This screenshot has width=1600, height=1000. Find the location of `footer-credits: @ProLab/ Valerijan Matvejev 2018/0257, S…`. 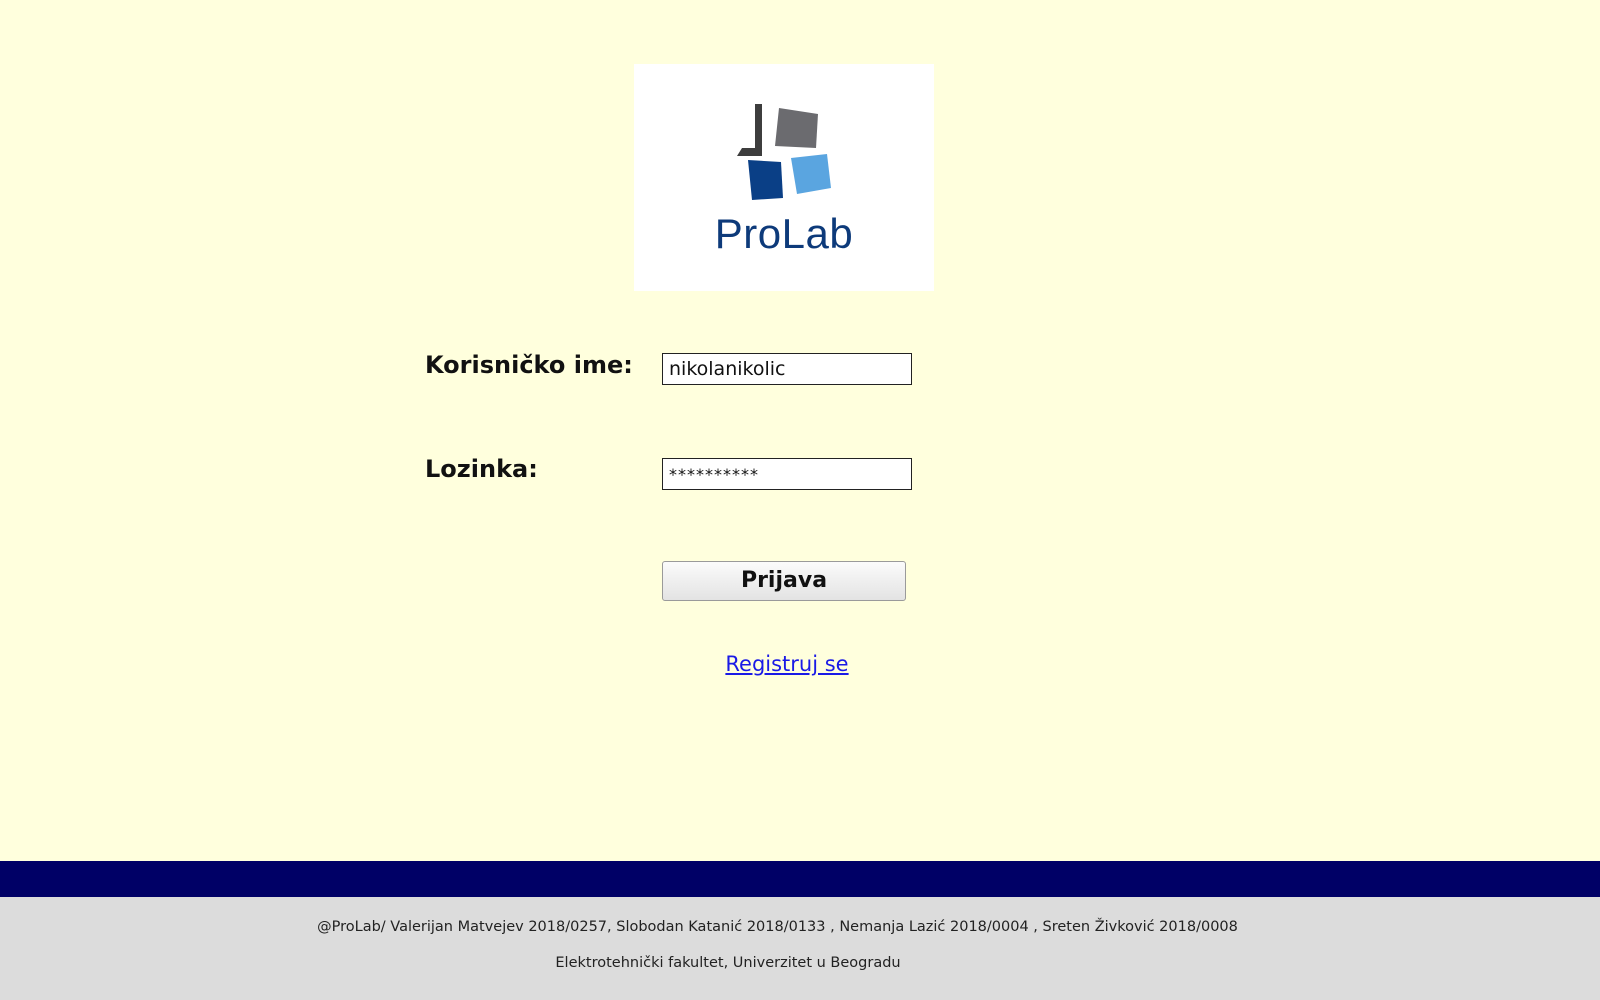

footer-credits: @ProLab/ Valerijan Matvejev 2018/0257, S… is located at coordinates (777, 927).